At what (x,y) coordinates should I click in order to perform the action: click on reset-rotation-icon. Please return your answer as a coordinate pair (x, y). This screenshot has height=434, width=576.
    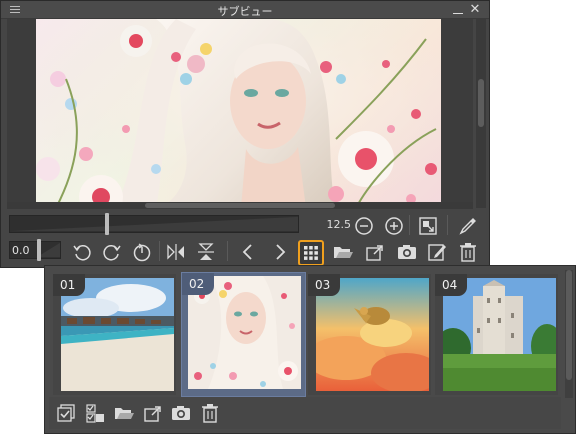
    Looking at the image, I should click on (142, 252).